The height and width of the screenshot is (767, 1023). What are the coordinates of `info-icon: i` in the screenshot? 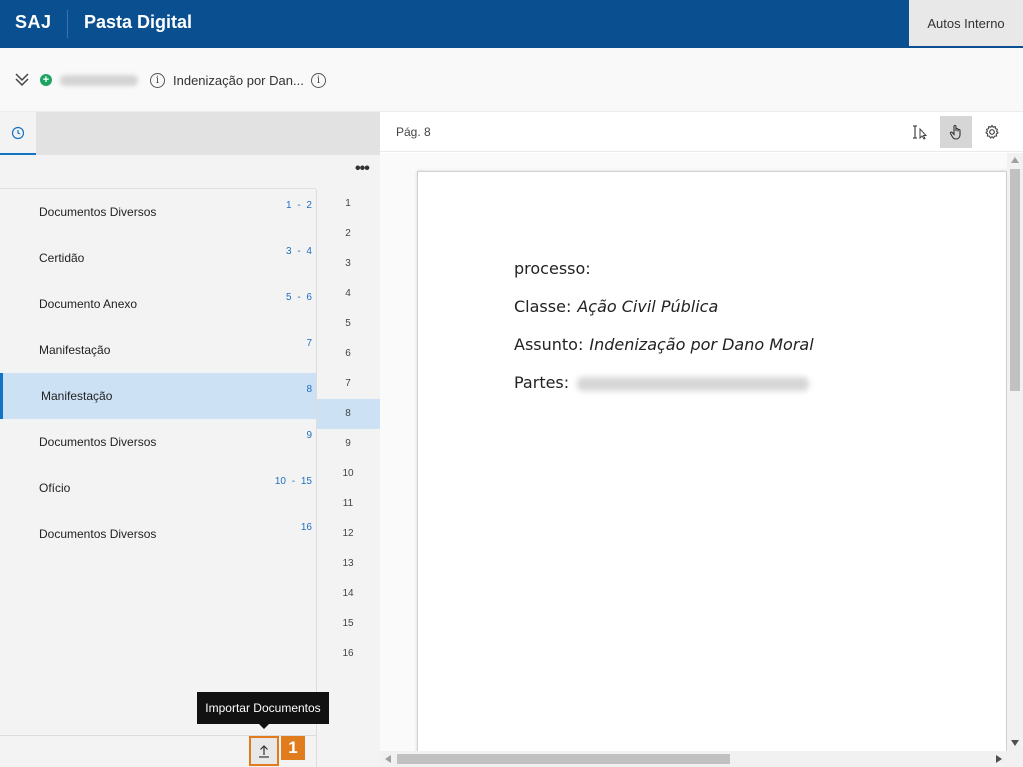 It's located at (157, 80).